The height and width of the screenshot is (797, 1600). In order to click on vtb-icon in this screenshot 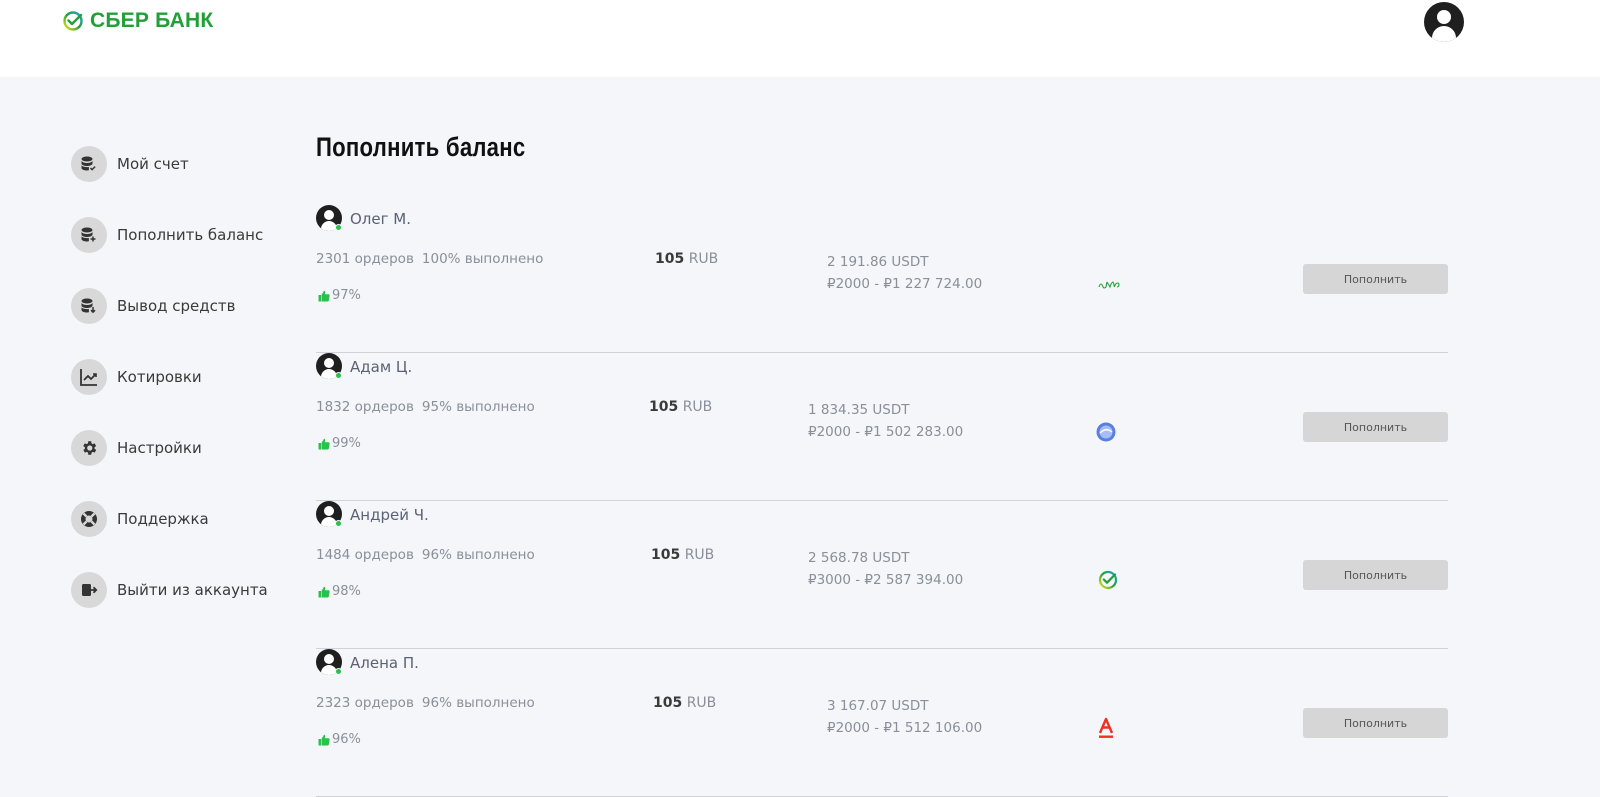, I will do `click(1106, 432)`.